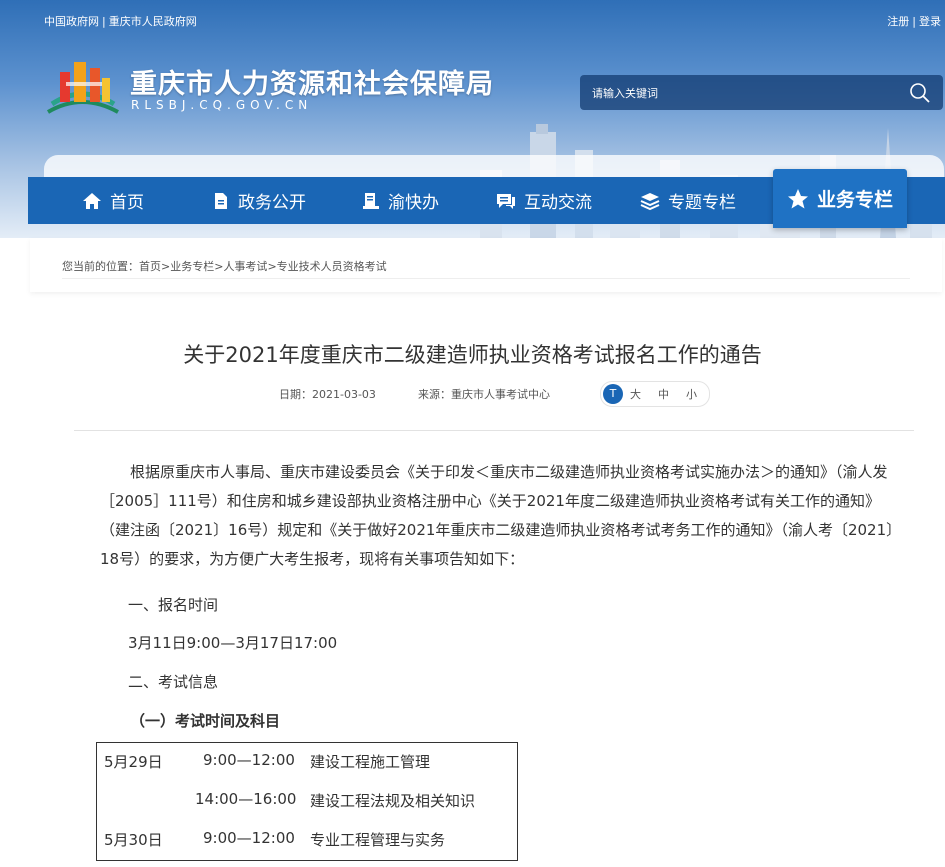  I want to click on nav-label: 渝快办, so click(413, 203).